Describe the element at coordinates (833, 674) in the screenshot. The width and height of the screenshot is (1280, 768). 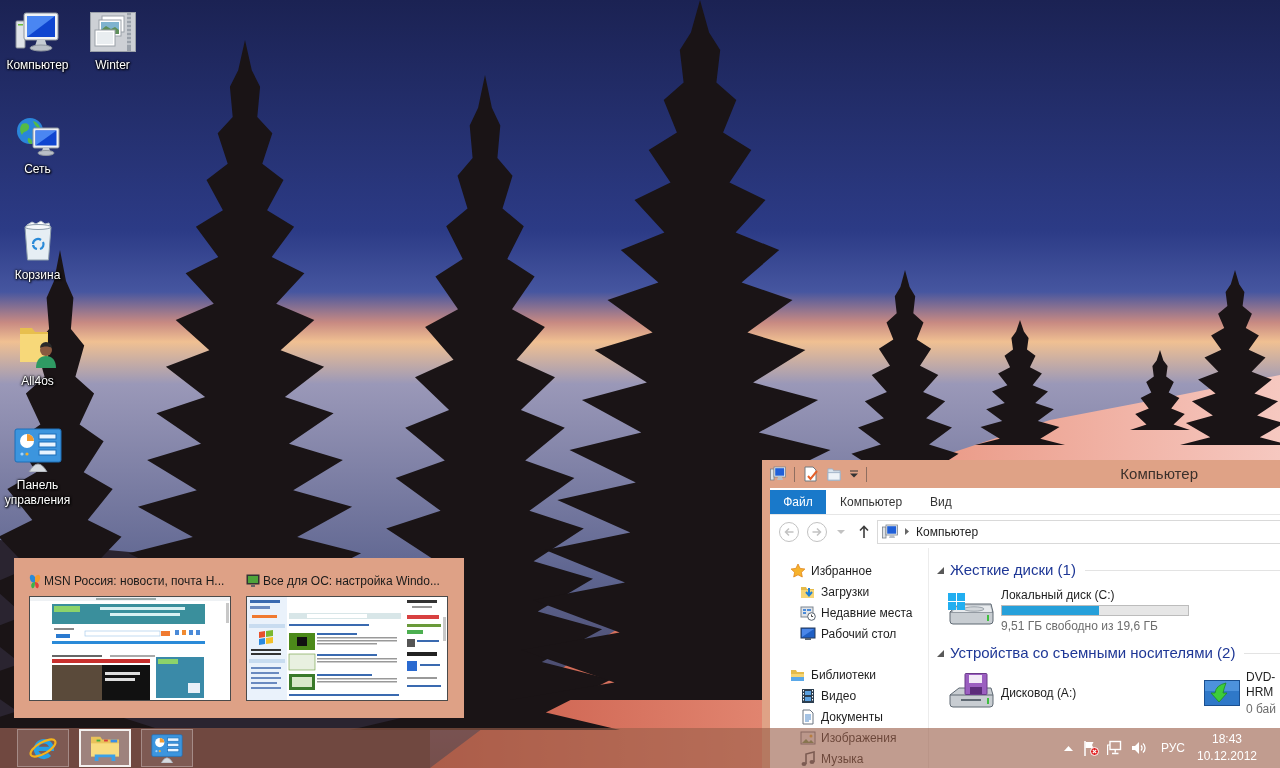
I see `navigation-item: Библиотеки` at that location.